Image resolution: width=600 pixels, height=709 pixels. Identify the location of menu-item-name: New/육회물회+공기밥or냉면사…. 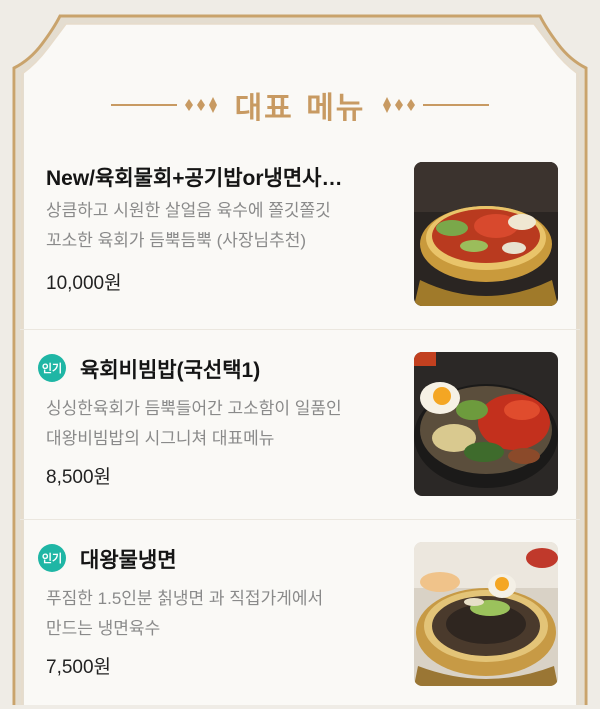
(194, 178).